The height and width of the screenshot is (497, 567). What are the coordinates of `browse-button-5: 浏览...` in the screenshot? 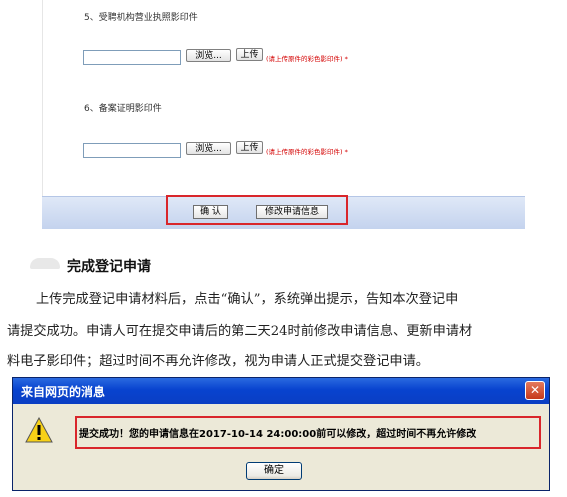 It's located at (208, 55).